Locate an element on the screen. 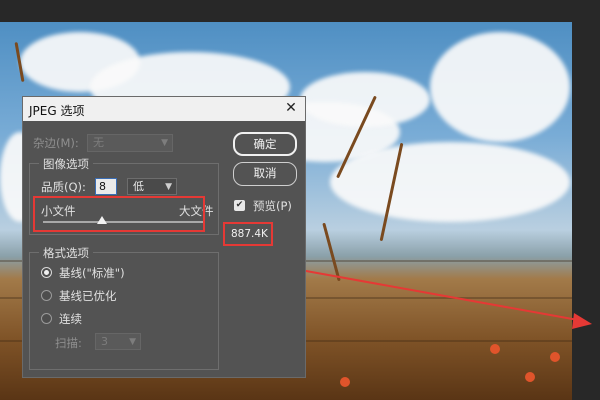 The width and height of the screenshot is (600, 400). scans-label: 扫描: is located at coordinates (68, 343).